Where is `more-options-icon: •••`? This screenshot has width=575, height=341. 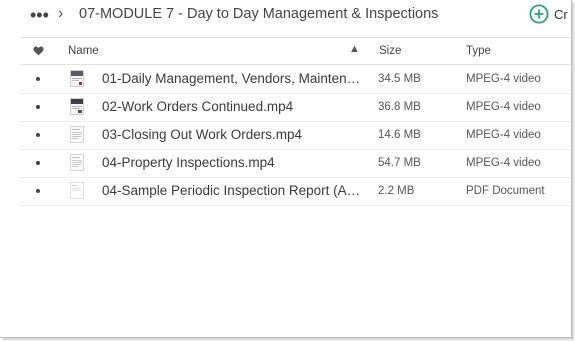
more-options-icon: ••• is located at coordinates (39, 15).